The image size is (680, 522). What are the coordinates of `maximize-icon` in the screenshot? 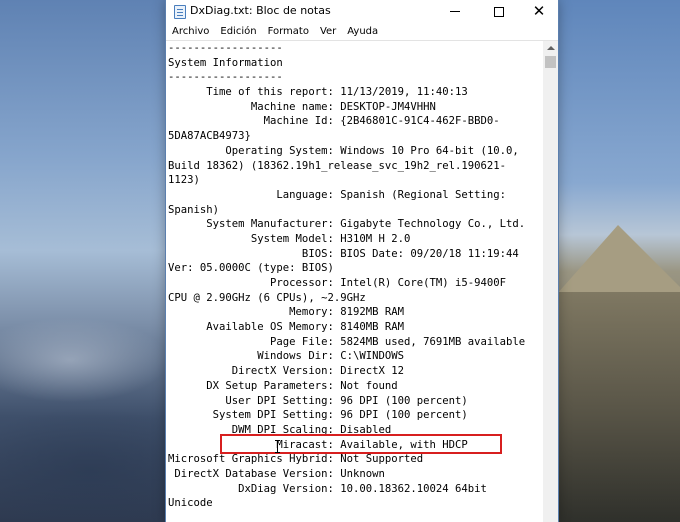 It's located at (499, 11).